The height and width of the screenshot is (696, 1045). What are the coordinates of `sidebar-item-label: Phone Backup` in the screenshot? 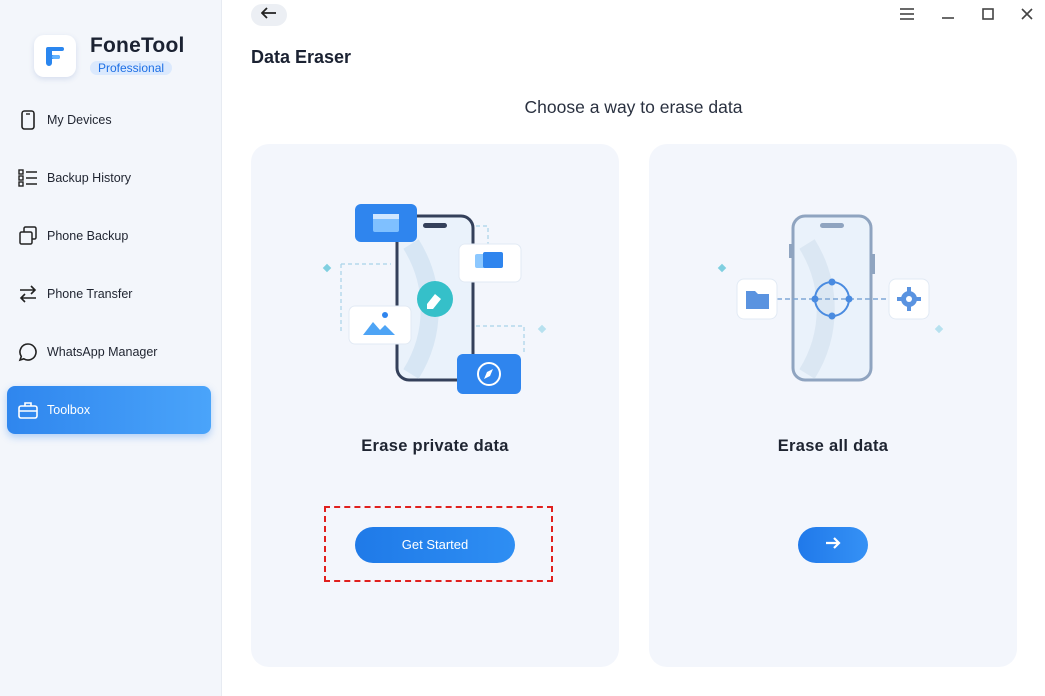 It's located at (88, 236).